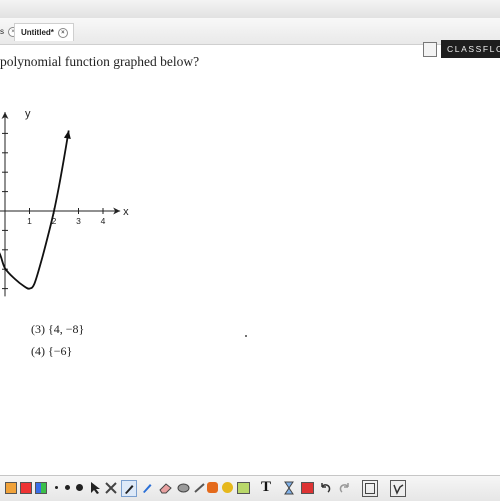 The image size is (500, 501). What do you see at coordinates (199, 487) in the screenshot?
I see `link-icon` at bounding box center [199, 487].